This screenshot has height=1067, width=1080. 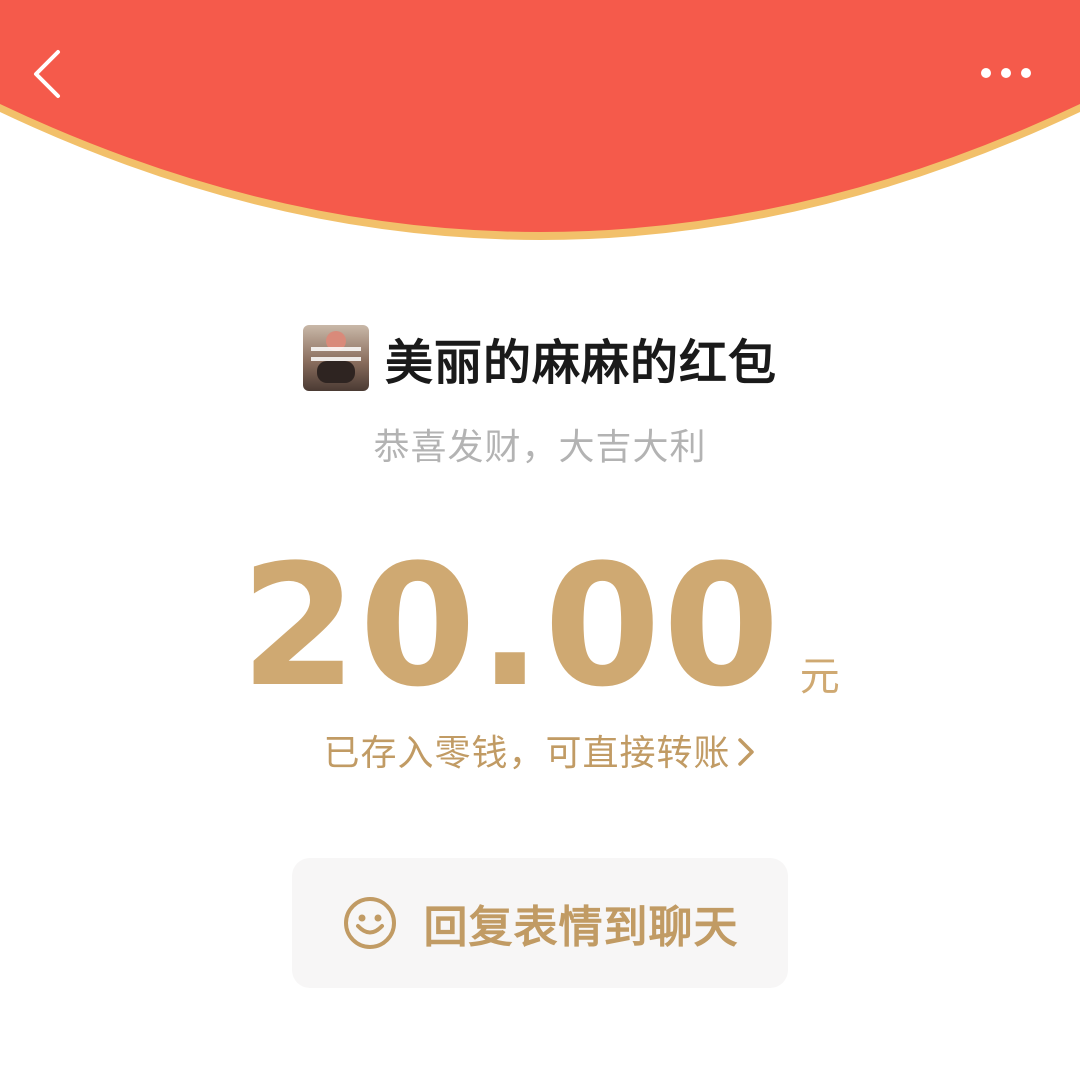 What do you see at coordinates (580, 363) in the screenshot?
I see `sender-name: 美丽的麻麻的红包` at bounding box center [580, 363].